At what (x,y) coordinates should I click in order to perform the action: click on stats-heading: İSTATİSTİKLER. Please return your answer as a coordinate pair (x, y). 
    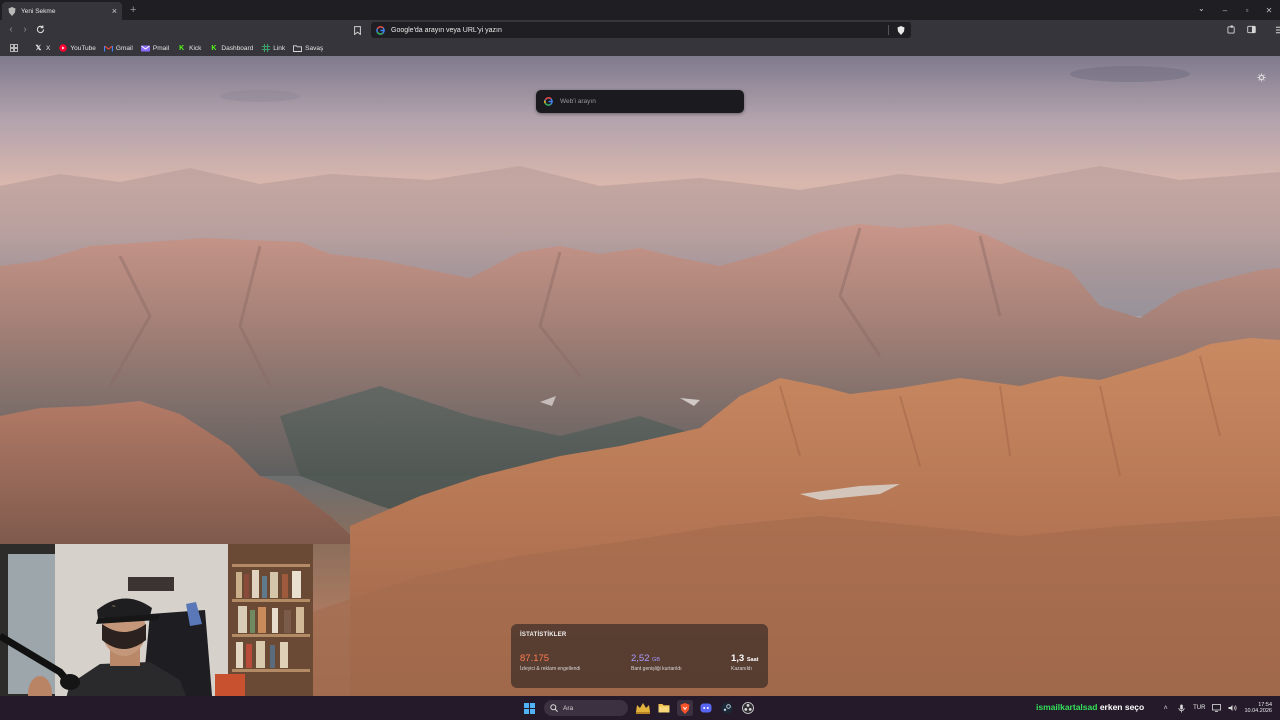
    Looking at the image, I should click on (543, 635).